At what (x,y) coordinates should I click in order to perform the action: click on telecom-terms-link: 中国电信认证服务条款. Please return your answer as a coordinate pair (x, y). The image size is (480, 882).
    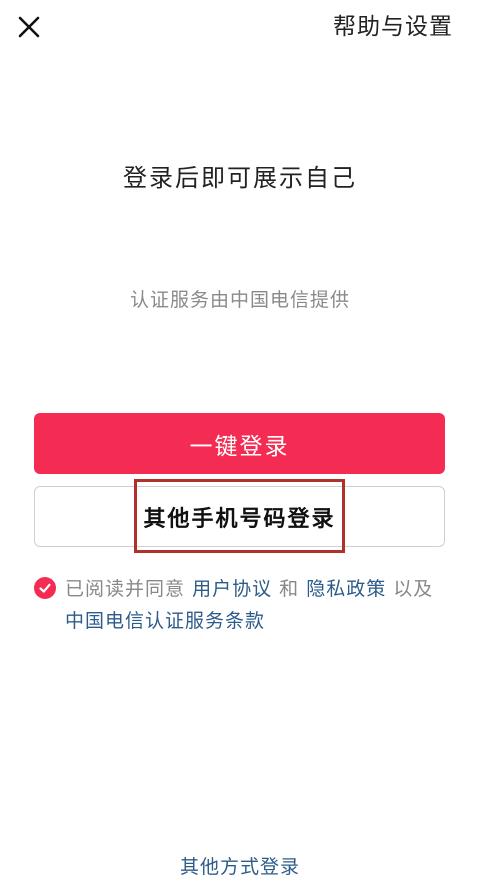
    Looking at the image, I should click on (165, 621).